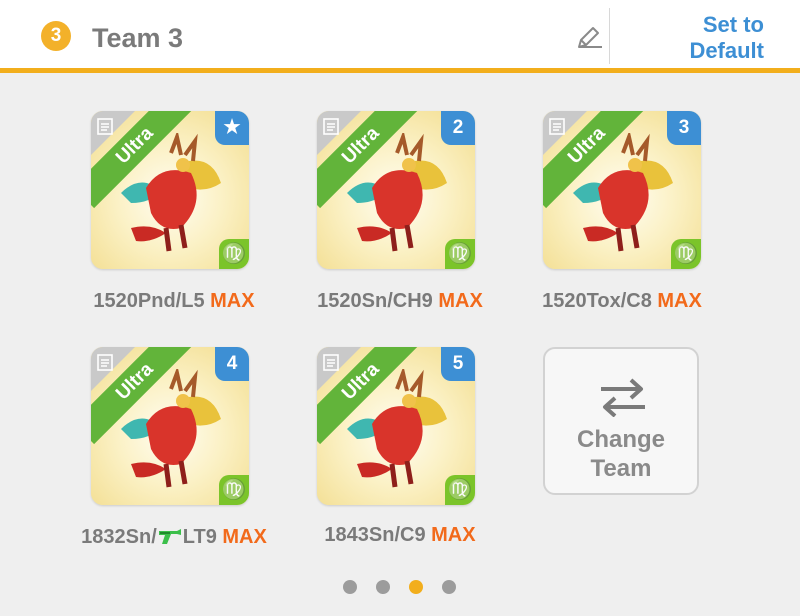  I want to click on dragon-card-slot-5: Ultra 5 ♍, so click(396, 426).